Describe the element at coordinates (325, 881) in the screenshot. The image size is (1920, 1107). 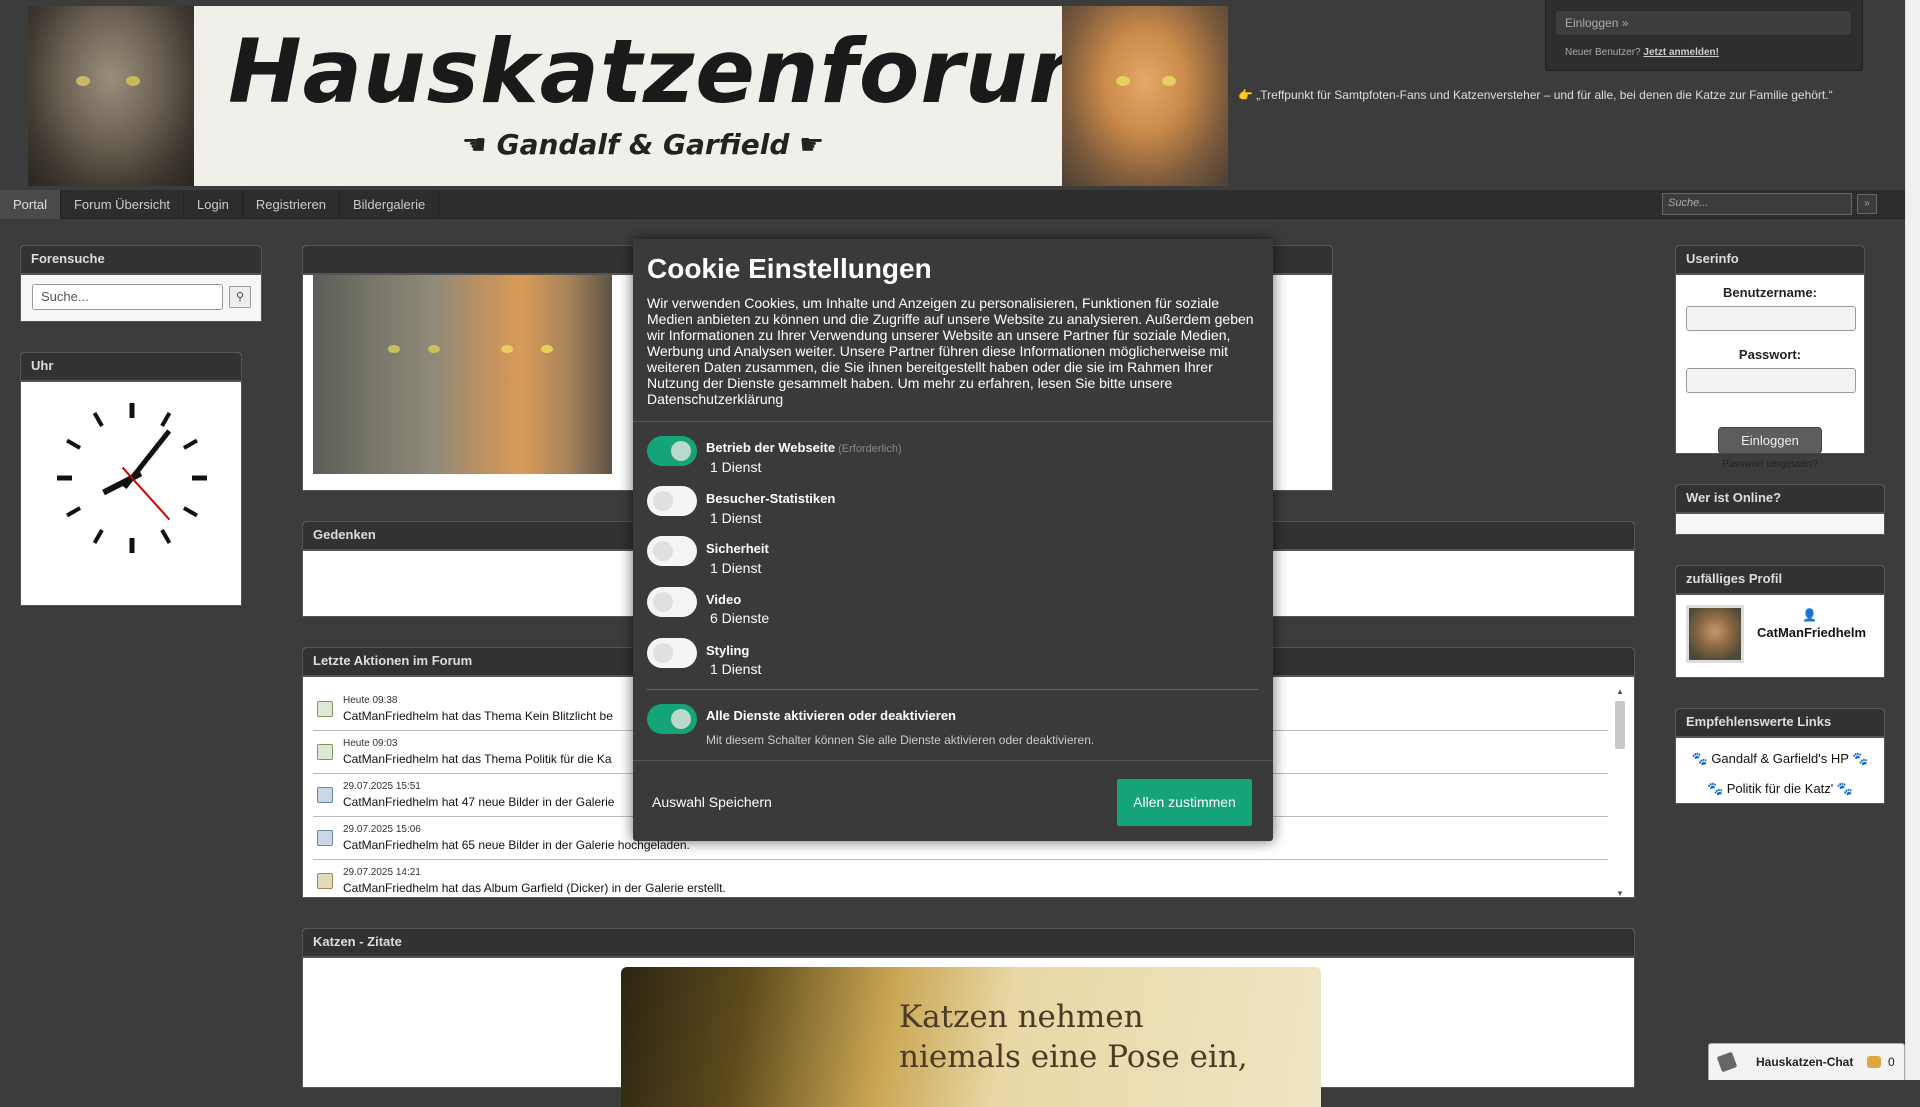
I see `album-icon` at that location.